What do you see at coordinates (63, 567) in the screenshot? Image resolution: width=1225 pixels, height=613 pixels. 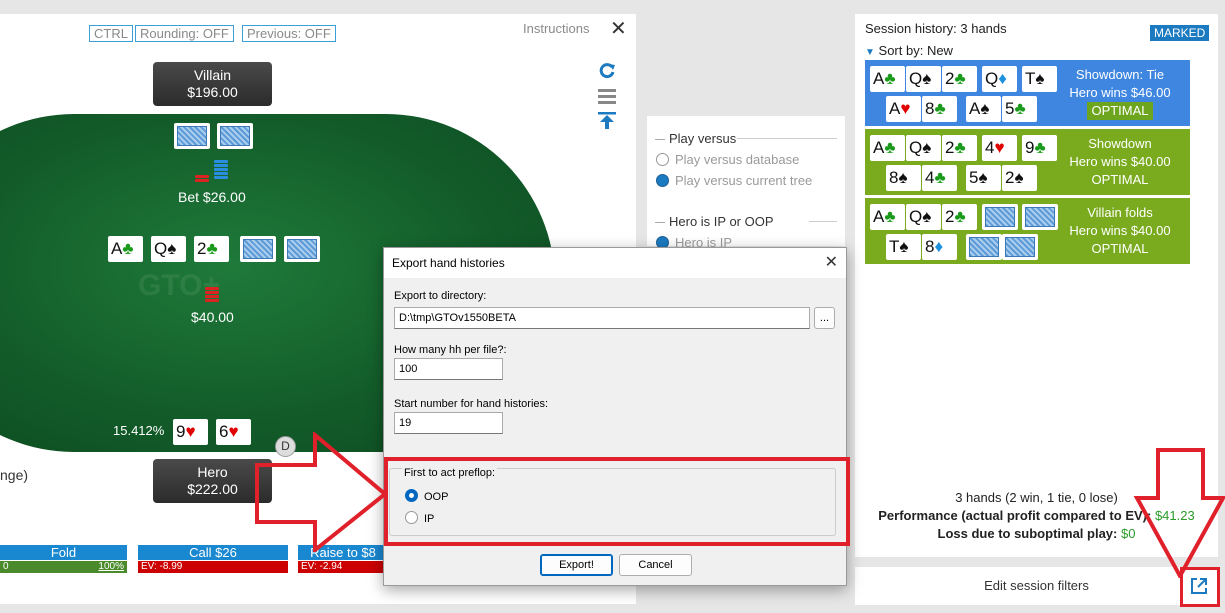 I see `fold-ev-bar: 0 100%` at bounding box center [63, 567].